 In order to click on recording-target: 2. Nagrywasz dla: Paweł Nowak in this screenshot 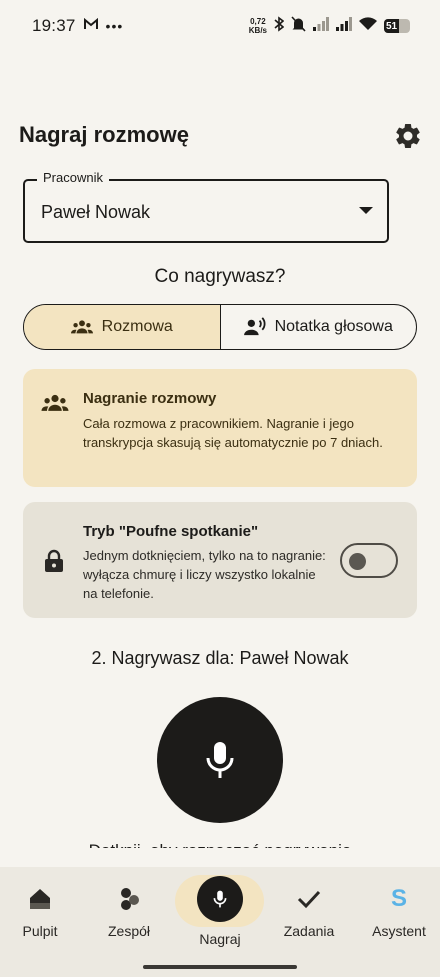, I will do `click(220, 658)`.